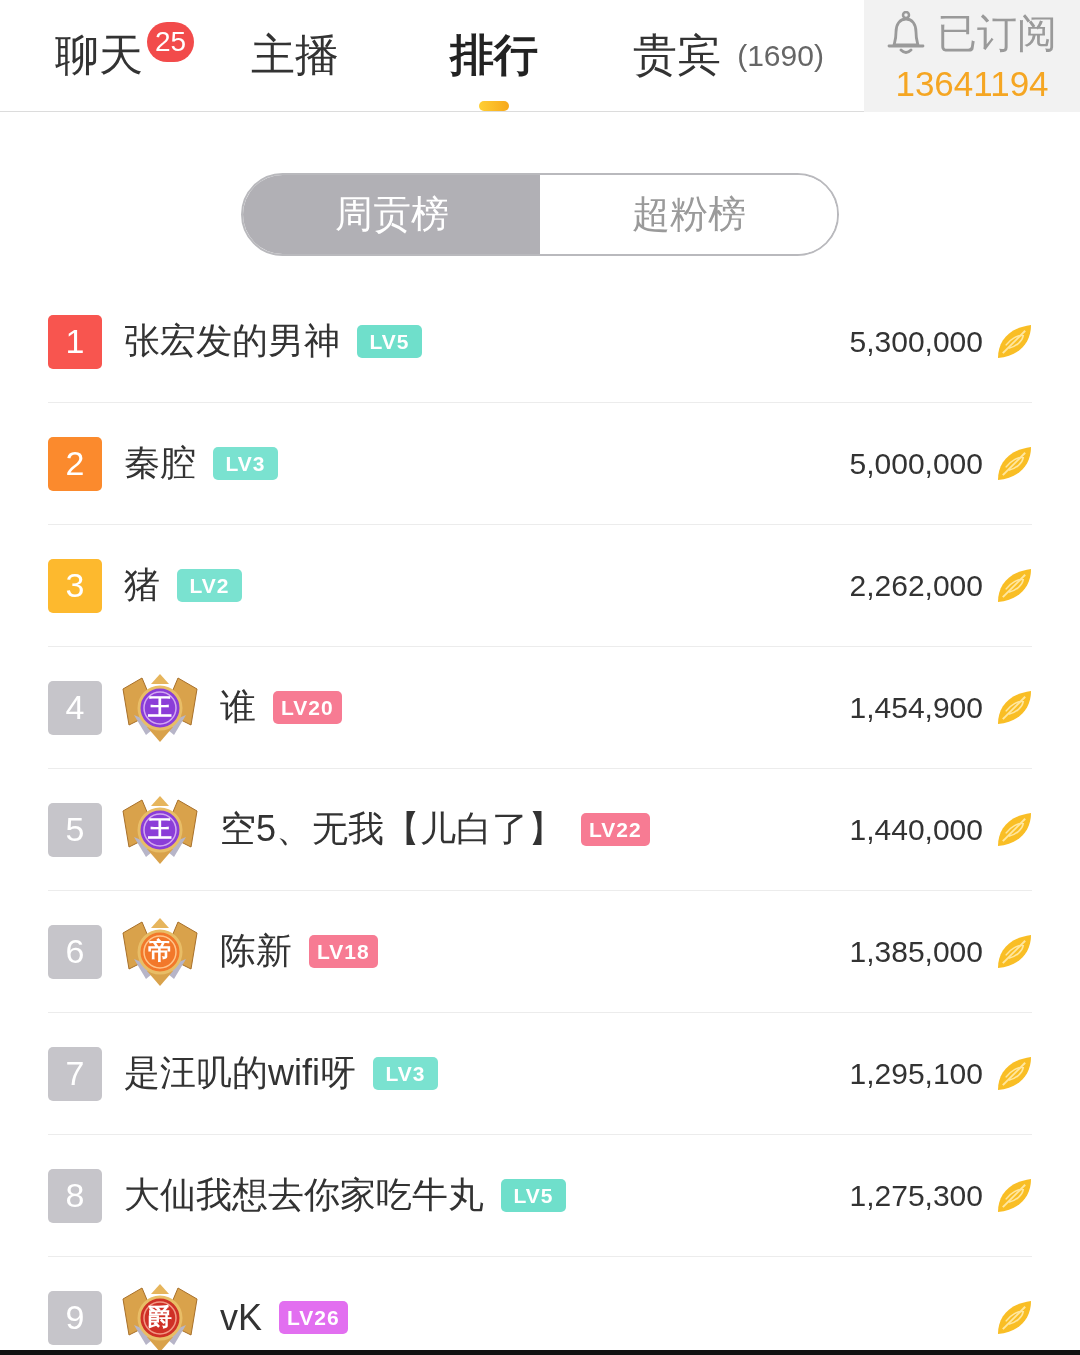 The width and height of the screenshot is (1080, 1355). I want to click on rank-number: 1, so click(75, 341).